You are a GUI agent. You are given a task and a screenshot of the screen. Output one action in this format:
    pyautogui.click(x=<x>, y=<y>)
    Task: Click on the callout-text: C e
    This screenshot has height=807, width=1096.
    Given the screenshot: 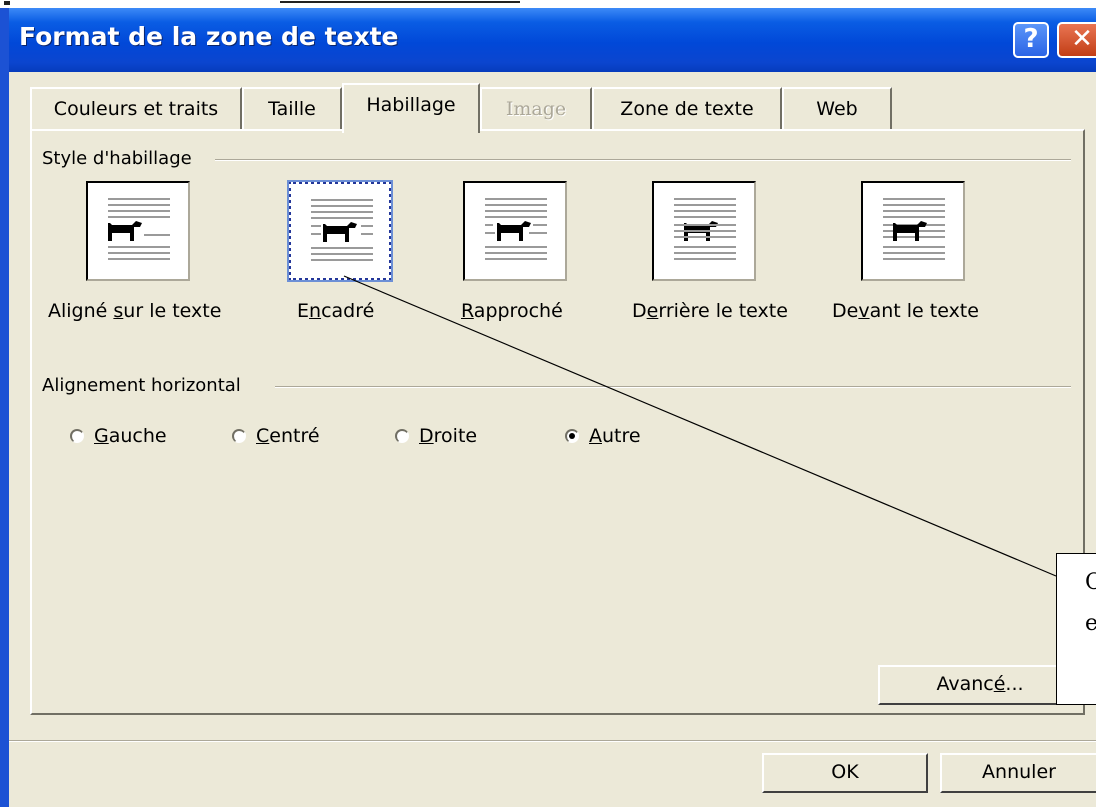 What is the action you would take?
    pyautogui.click(x=1090, y=603)
    